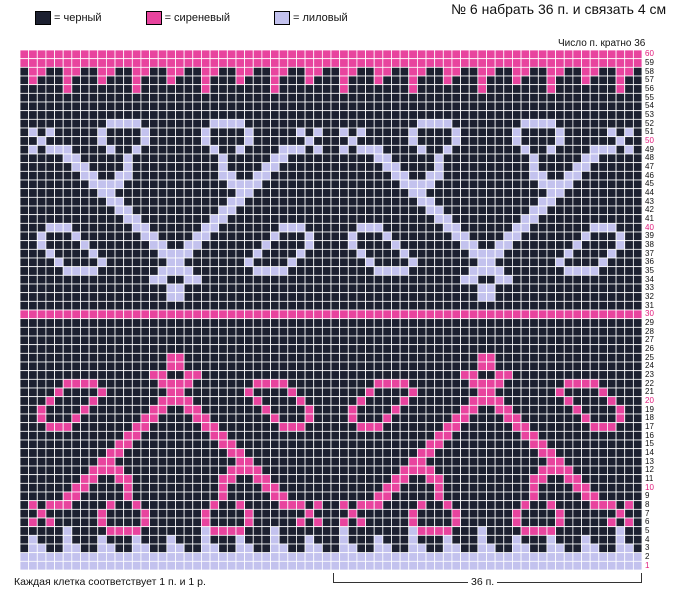 The image size is (675, 600). What do you see at coordinates (649, 114) in the screenshot?
I see `row-number: 53` at bounding box center [649, 114].